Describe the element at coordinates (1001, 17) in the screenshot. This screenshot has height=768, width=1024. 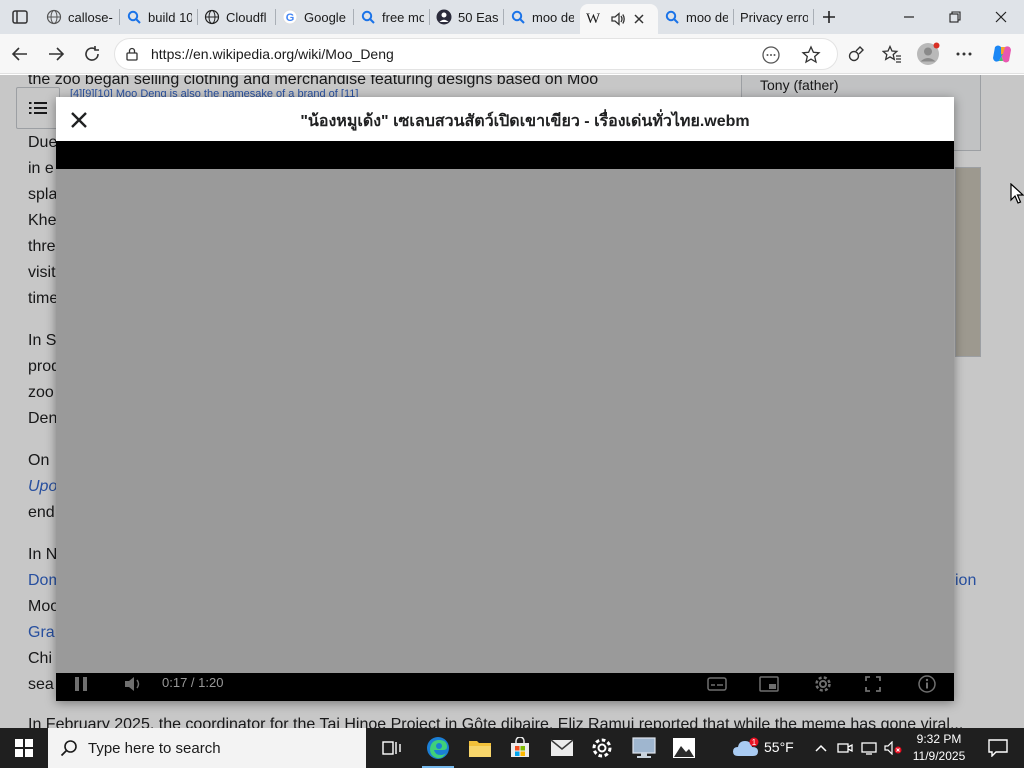
I see `close-window-button` at that location.